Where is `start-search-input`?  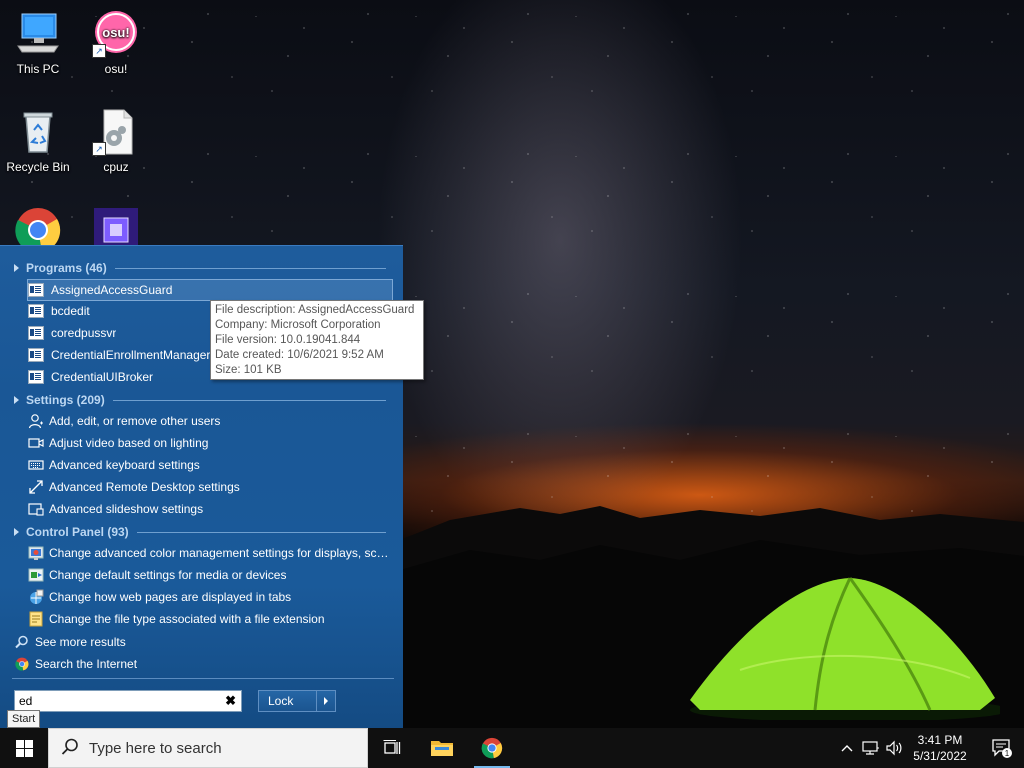
start-search-input is located at coordinates (117, 701).